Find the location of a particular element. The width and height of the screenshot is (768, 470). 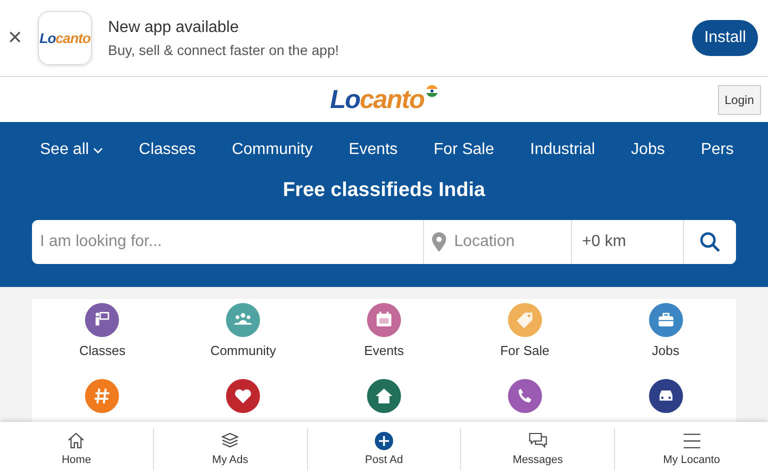

category-link: Jobs is located at coordinates (666, 350).